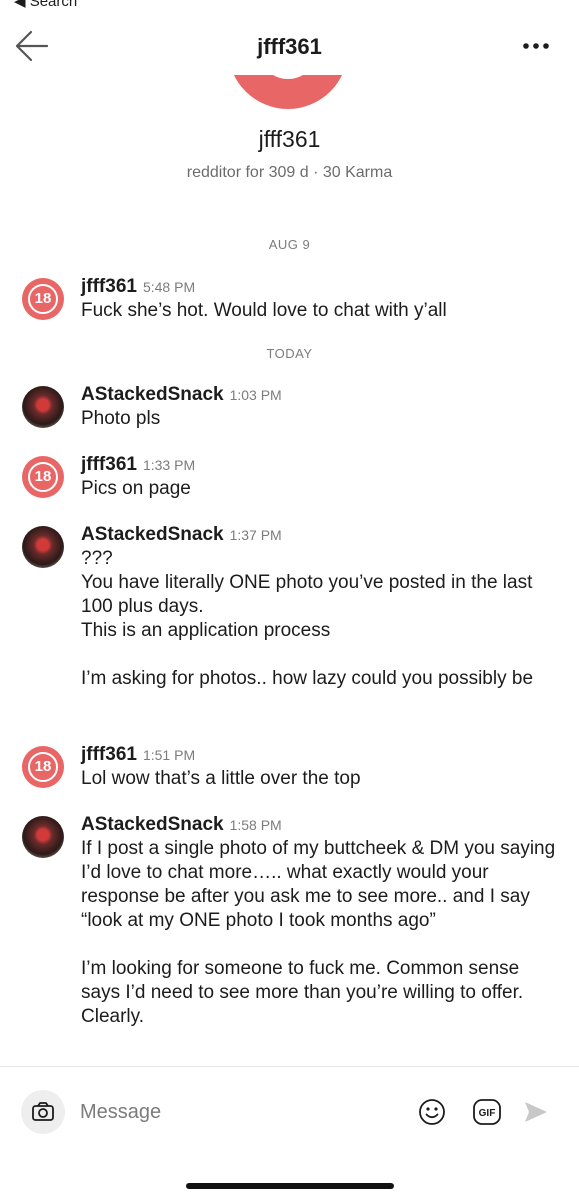  I want to click on message-item: AStackedSnack 1:03 PM Photo pls, so click(292, 407).